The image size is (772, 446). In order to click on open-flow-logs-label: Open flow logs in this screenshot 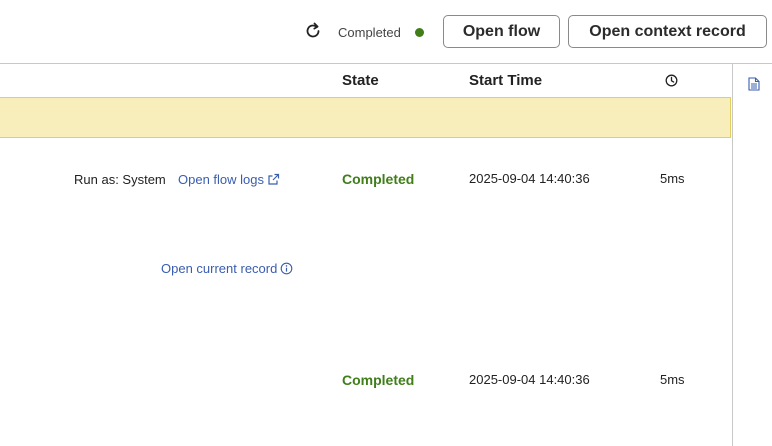, I will do `click(221, 179)`.